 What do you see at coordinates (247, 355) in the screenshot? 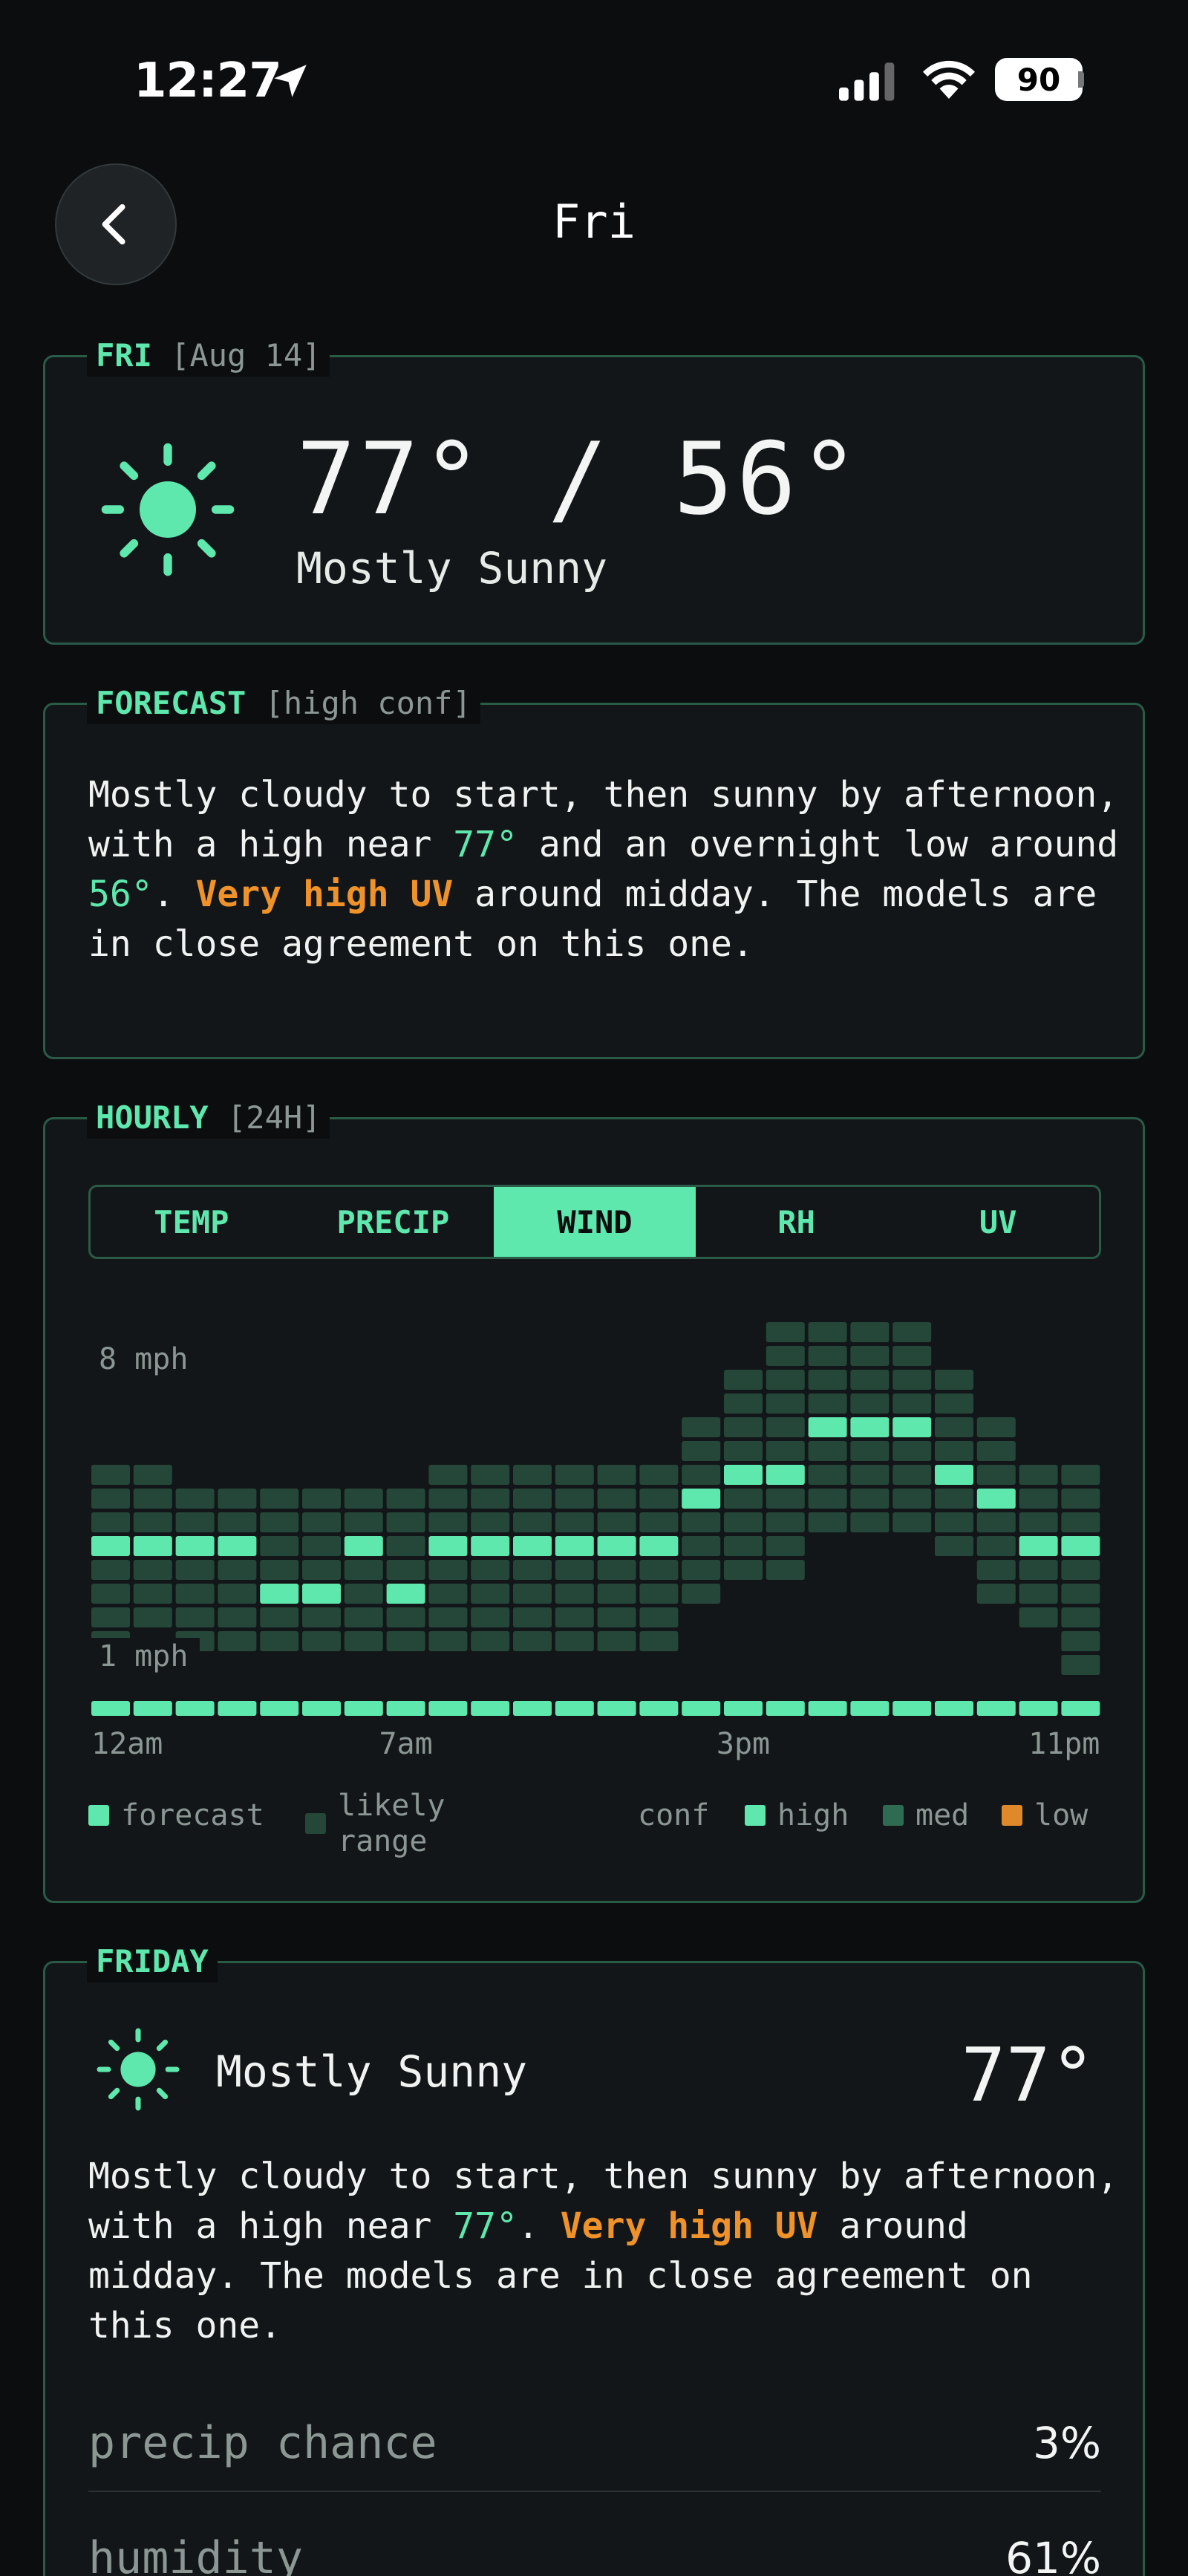
I see `date-label: [Aug 14]` at bounding box center [247, 355].